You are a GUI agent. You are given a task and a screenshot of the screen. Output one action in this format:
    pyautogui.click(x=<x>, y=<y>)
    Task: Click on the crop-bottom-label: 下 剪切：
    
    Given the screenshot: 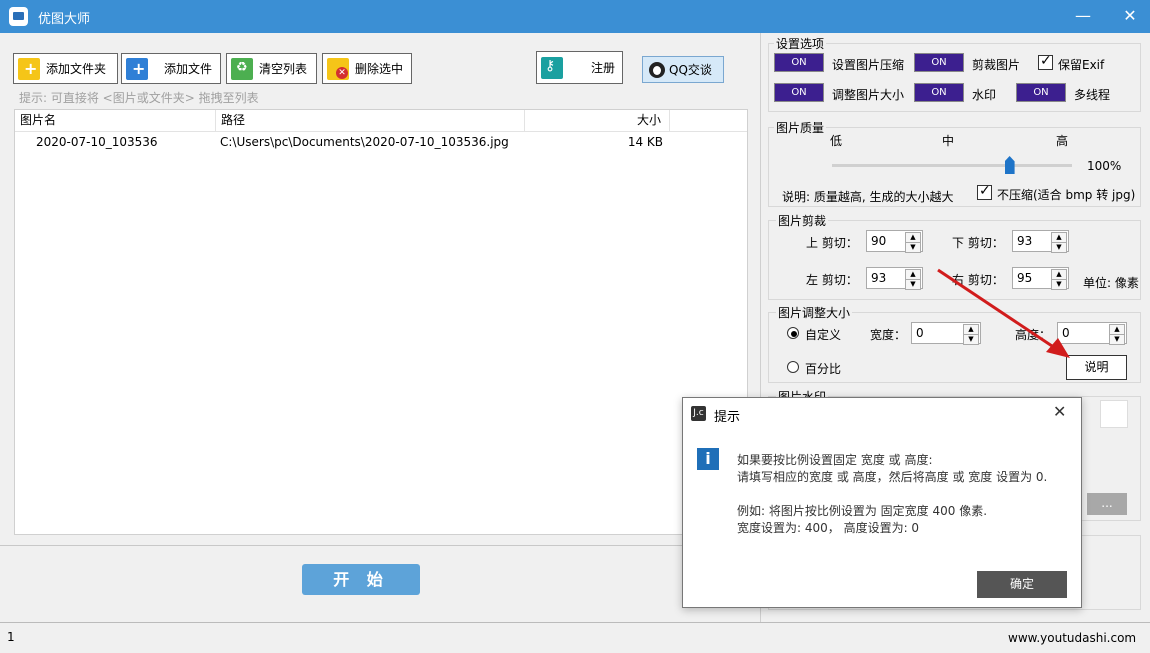 What is the action you would take?
    pyautogui.click(x=978, y=242)
    